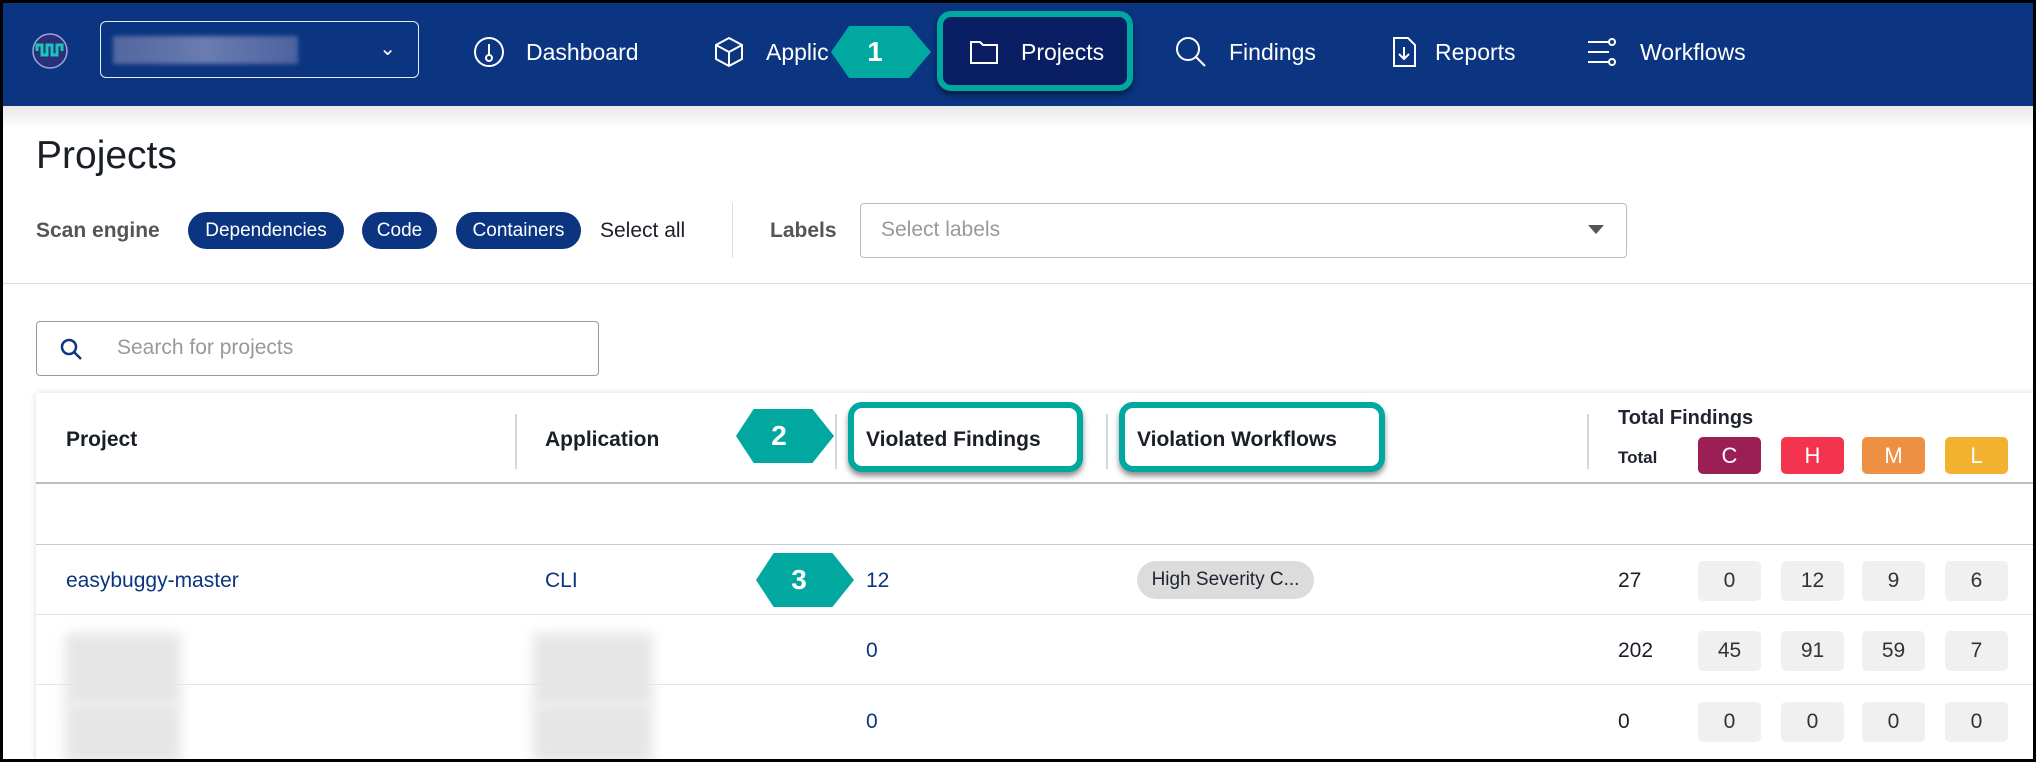 This screenshot has height=762, width=2036. I want to click on header-project: Project, so click(101, 440).